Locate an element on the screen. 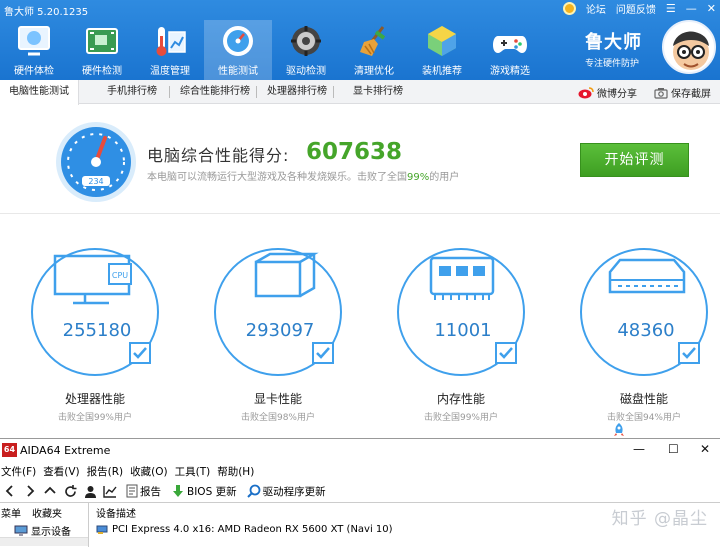  score-desc-percent: 99% is located at coordinates (418, 177).